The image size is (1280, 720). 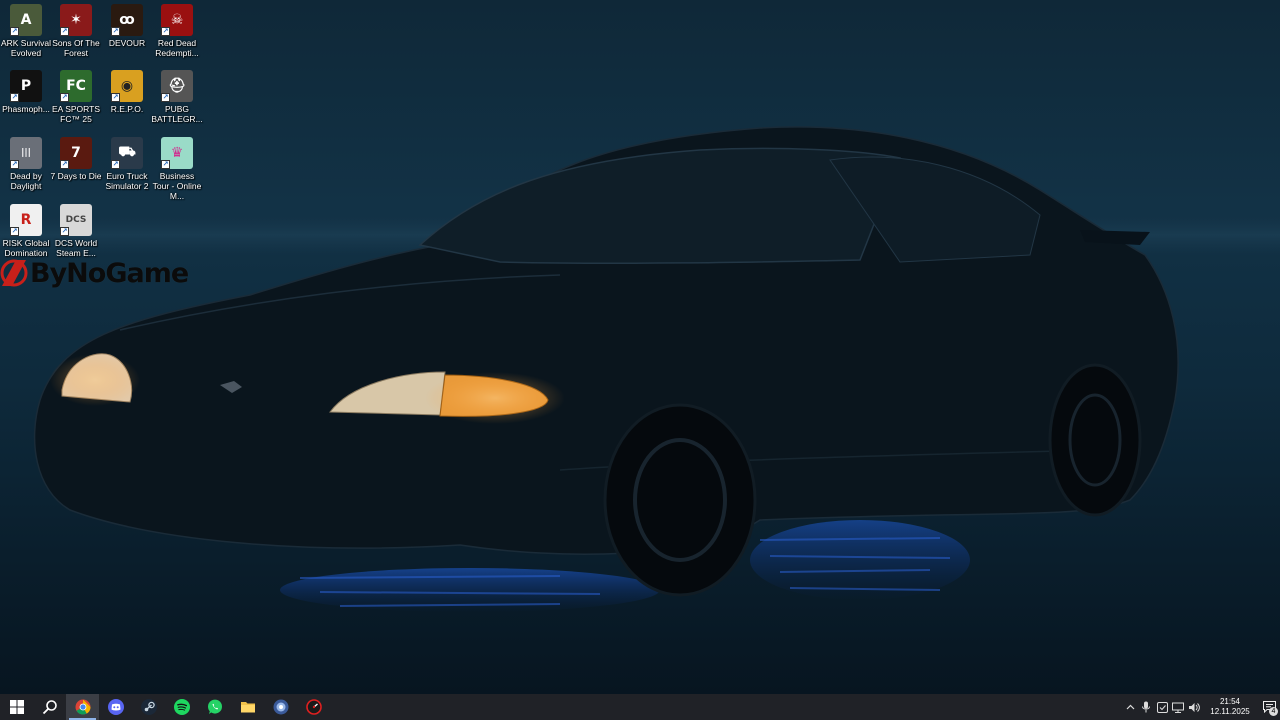 I want to click on notification-center-button: 4, so click(x=1269, y=707).